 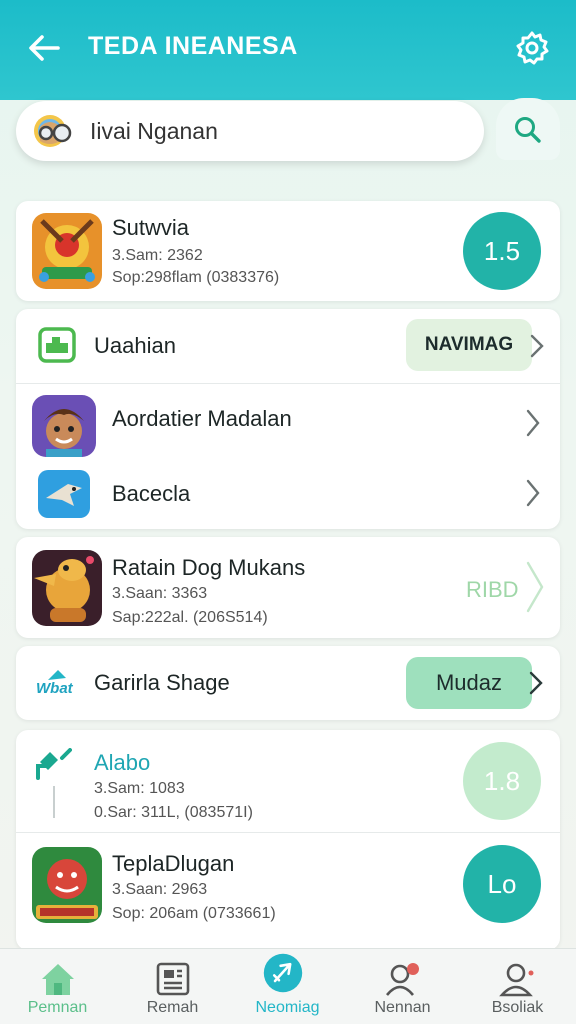 I want to click on edit-icon, so click(x=54, y=786).